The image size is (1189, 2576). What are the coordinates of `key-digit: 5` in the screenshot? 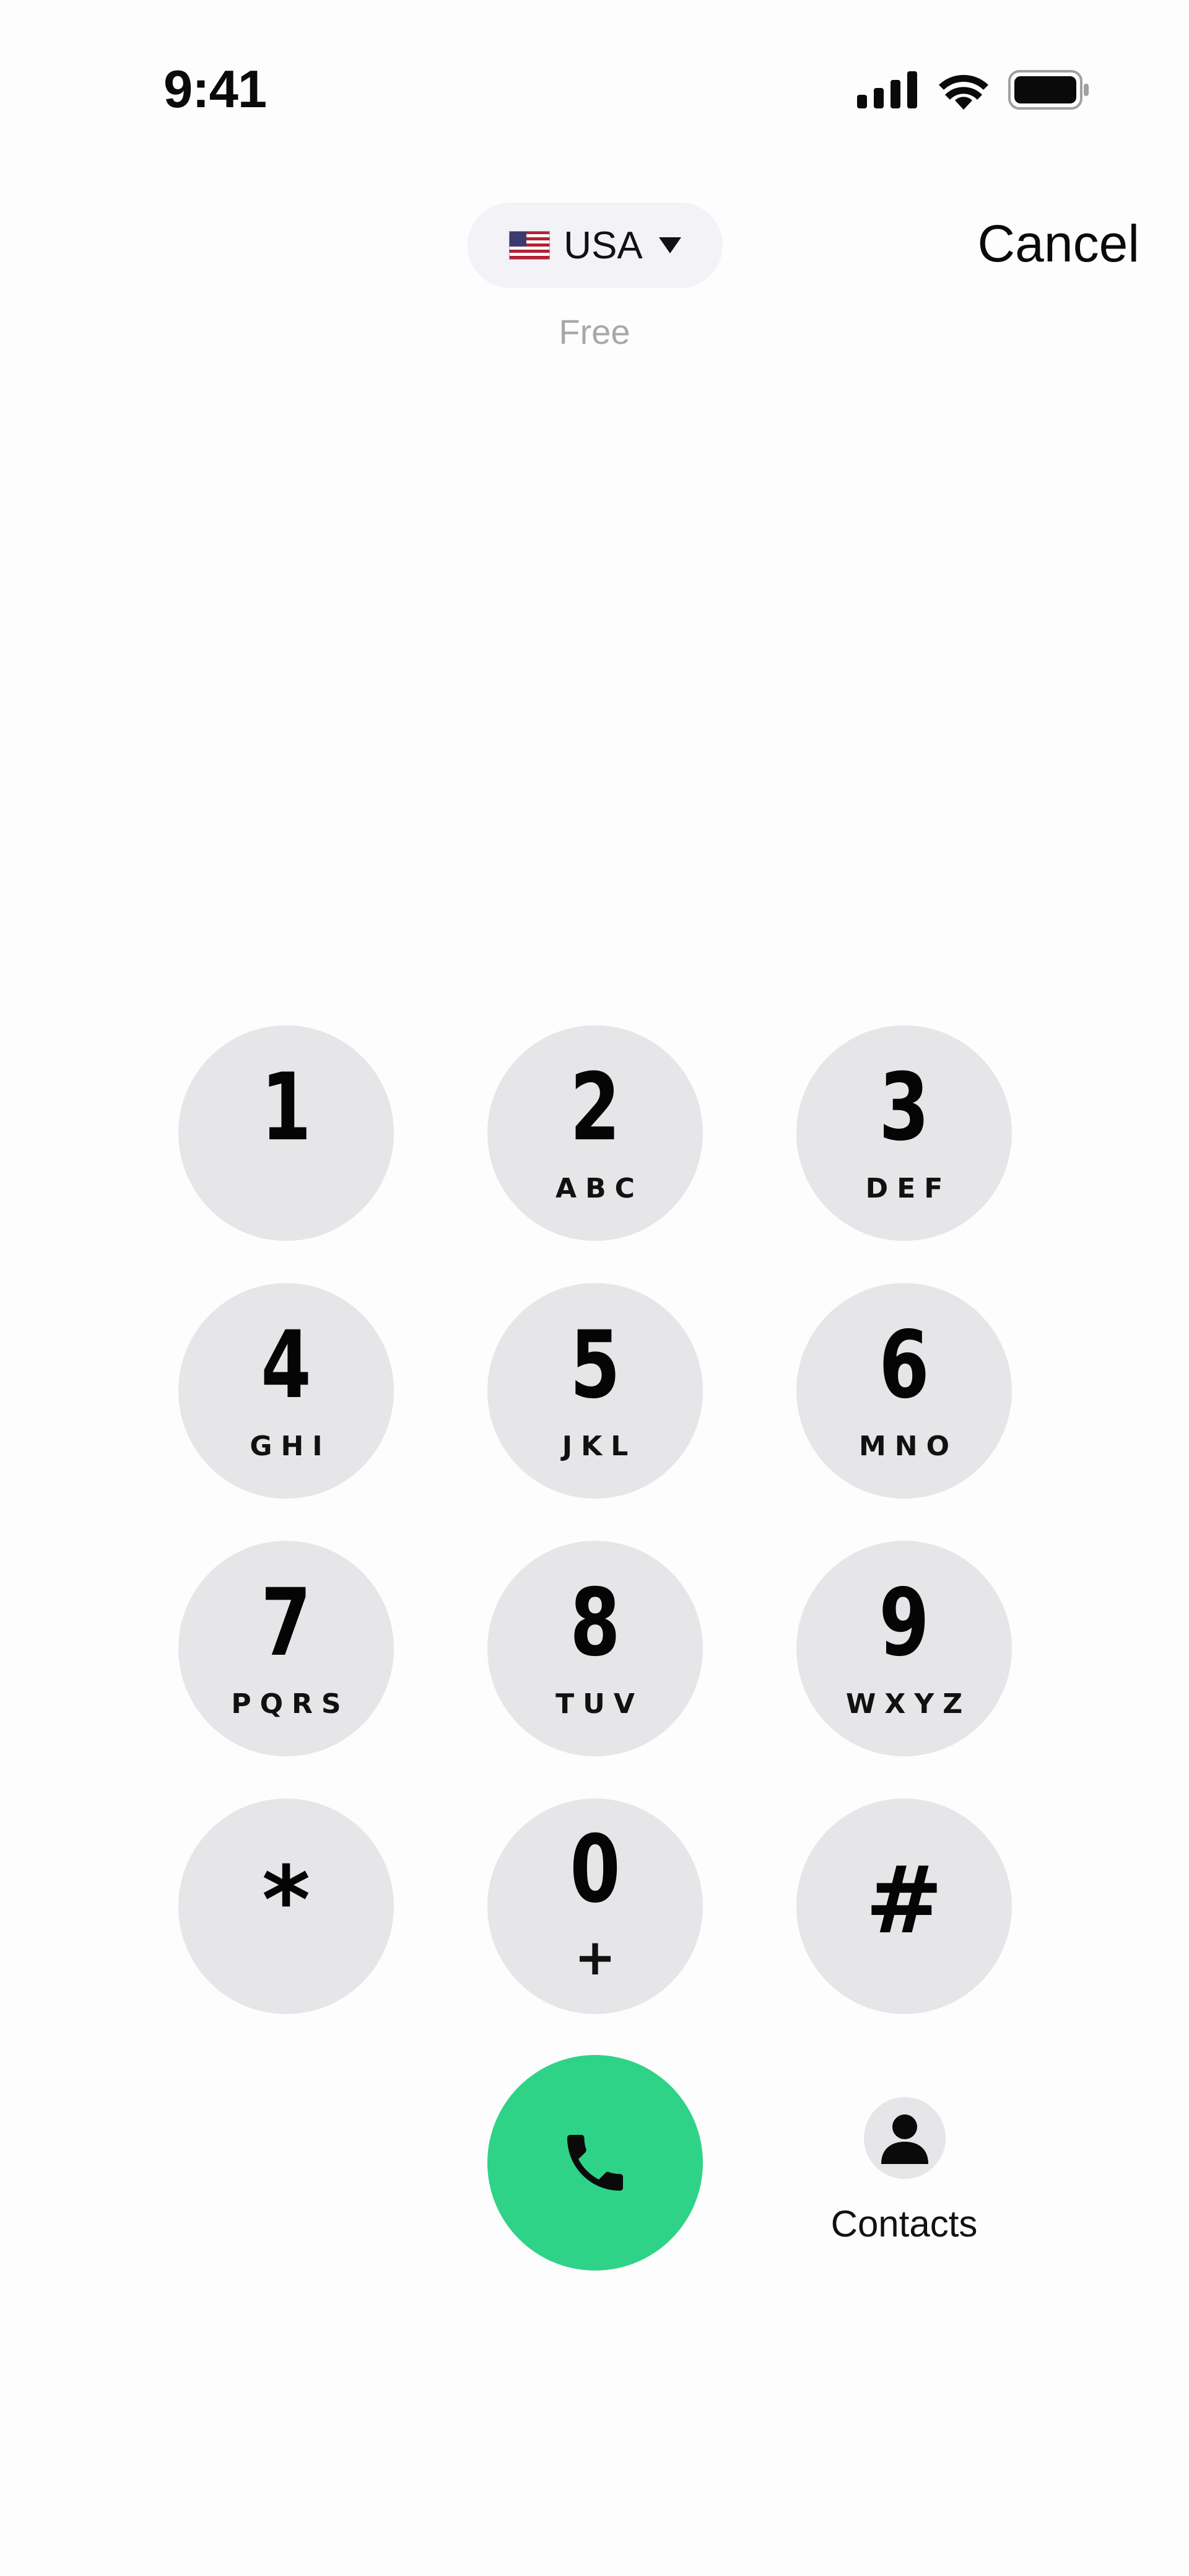 It's located at (595, 1365).